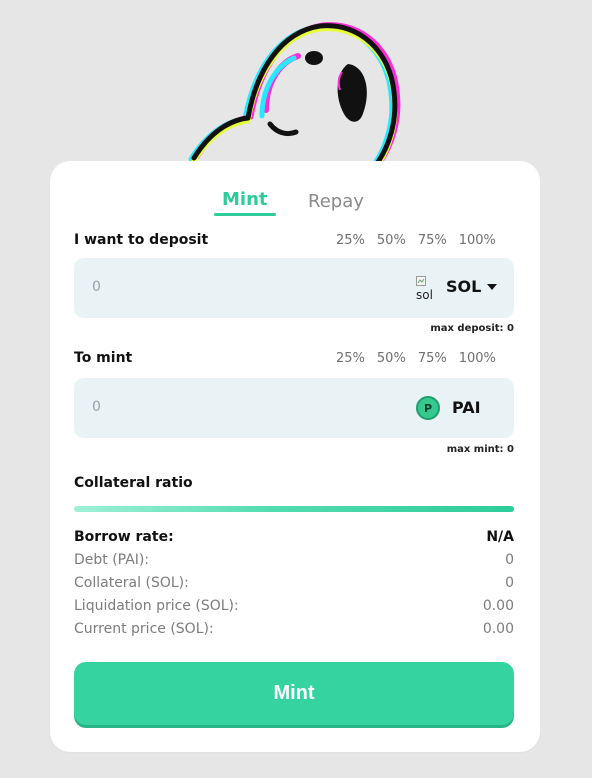 Image resolution: width=592 pixels, height=778 pixels. Describe the element at coordinates (428, 408) in the screenshot. I see `pai-token-icon: P` at that location.